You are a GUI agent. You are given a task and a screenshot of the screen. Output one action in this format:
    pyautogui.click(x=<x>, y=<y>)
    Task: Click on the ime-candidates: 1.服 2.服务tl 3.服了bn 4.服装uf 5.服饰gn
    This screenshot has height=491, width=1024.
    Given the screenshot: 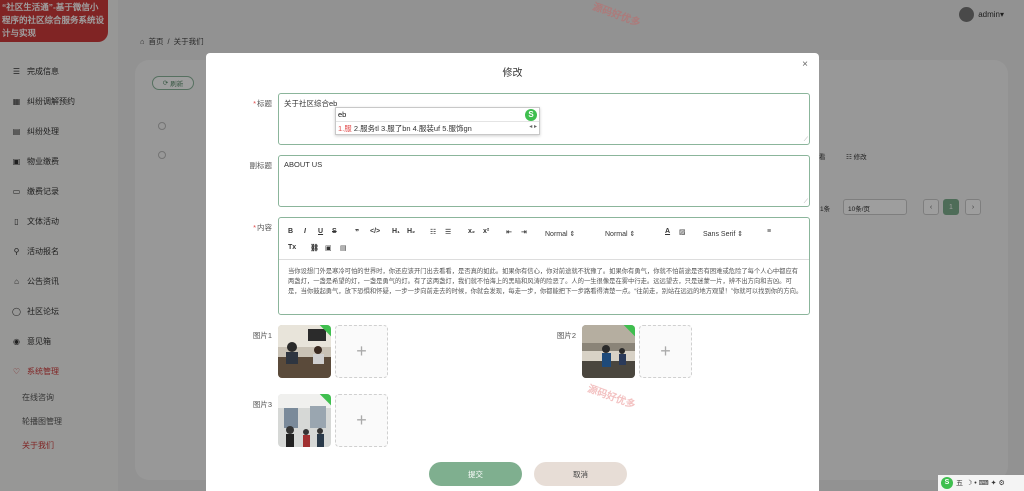 What is the action you would take?
    pyautogui.click(x=404, y=128)
    